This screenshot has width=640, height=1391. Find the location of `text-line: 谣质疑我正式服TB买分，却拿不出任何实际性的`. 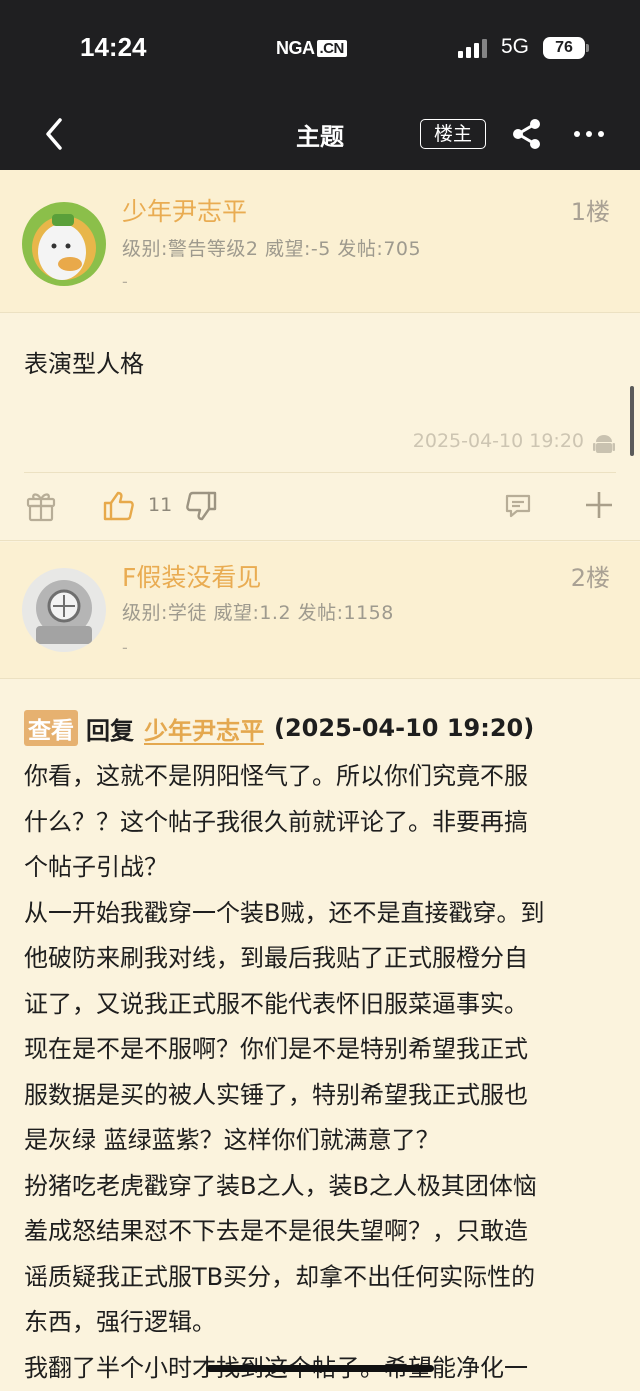

text-line: 谣质疑我正式服TB买分，却拿不出任何实际性的 is located at coordinates (323, 1278).